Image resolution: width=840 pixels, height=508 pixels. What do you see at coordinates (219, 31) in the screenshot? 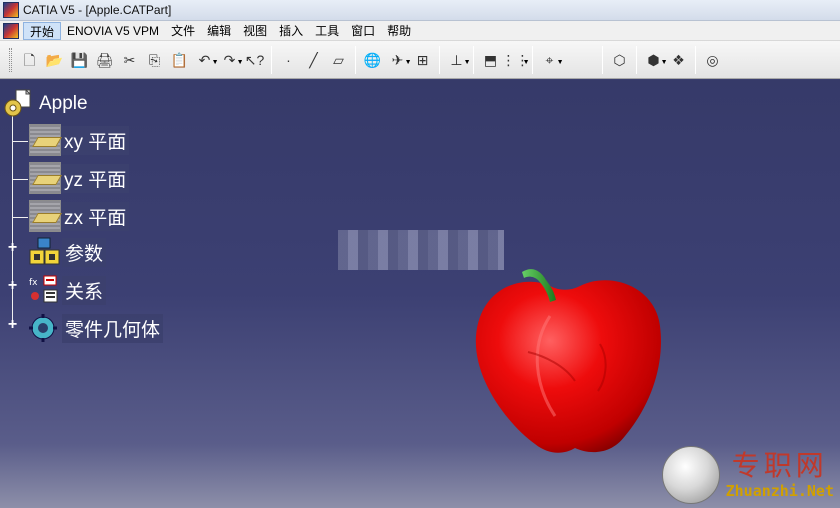
I see `menu-edit: 编辑` at bounding box center [219, 31].